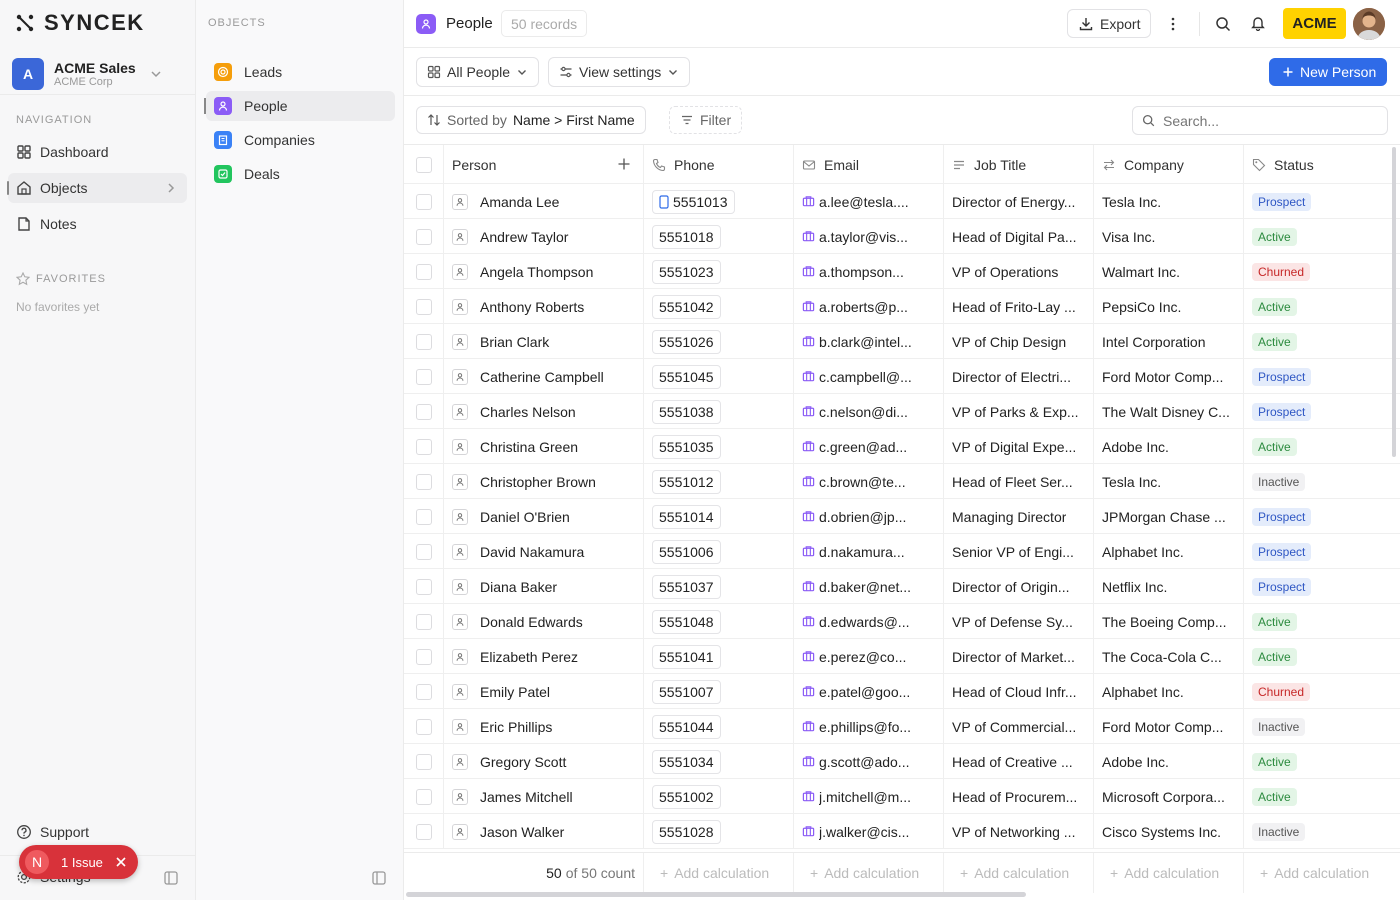  Describe the element at coordinates (869, 164) in the screenshot. I see `column-email: Email` at that location.